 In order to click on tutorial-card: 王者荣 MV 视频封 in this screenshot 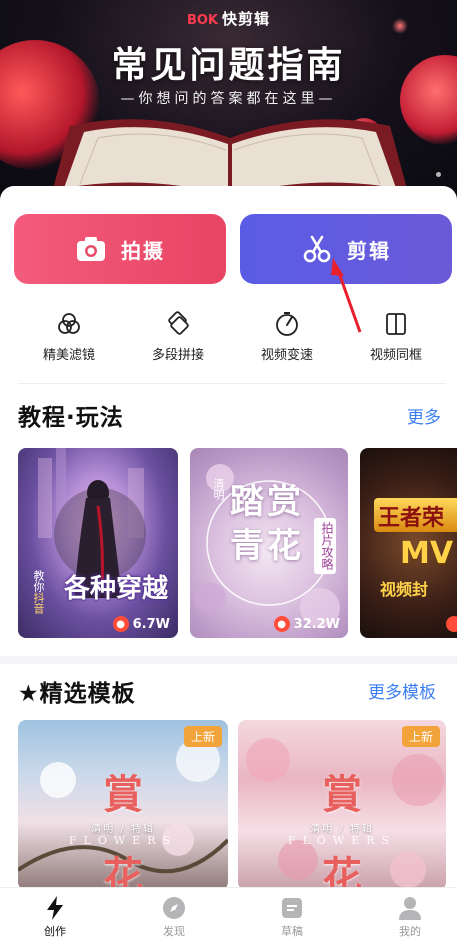, I will do `click(408, 543)`.